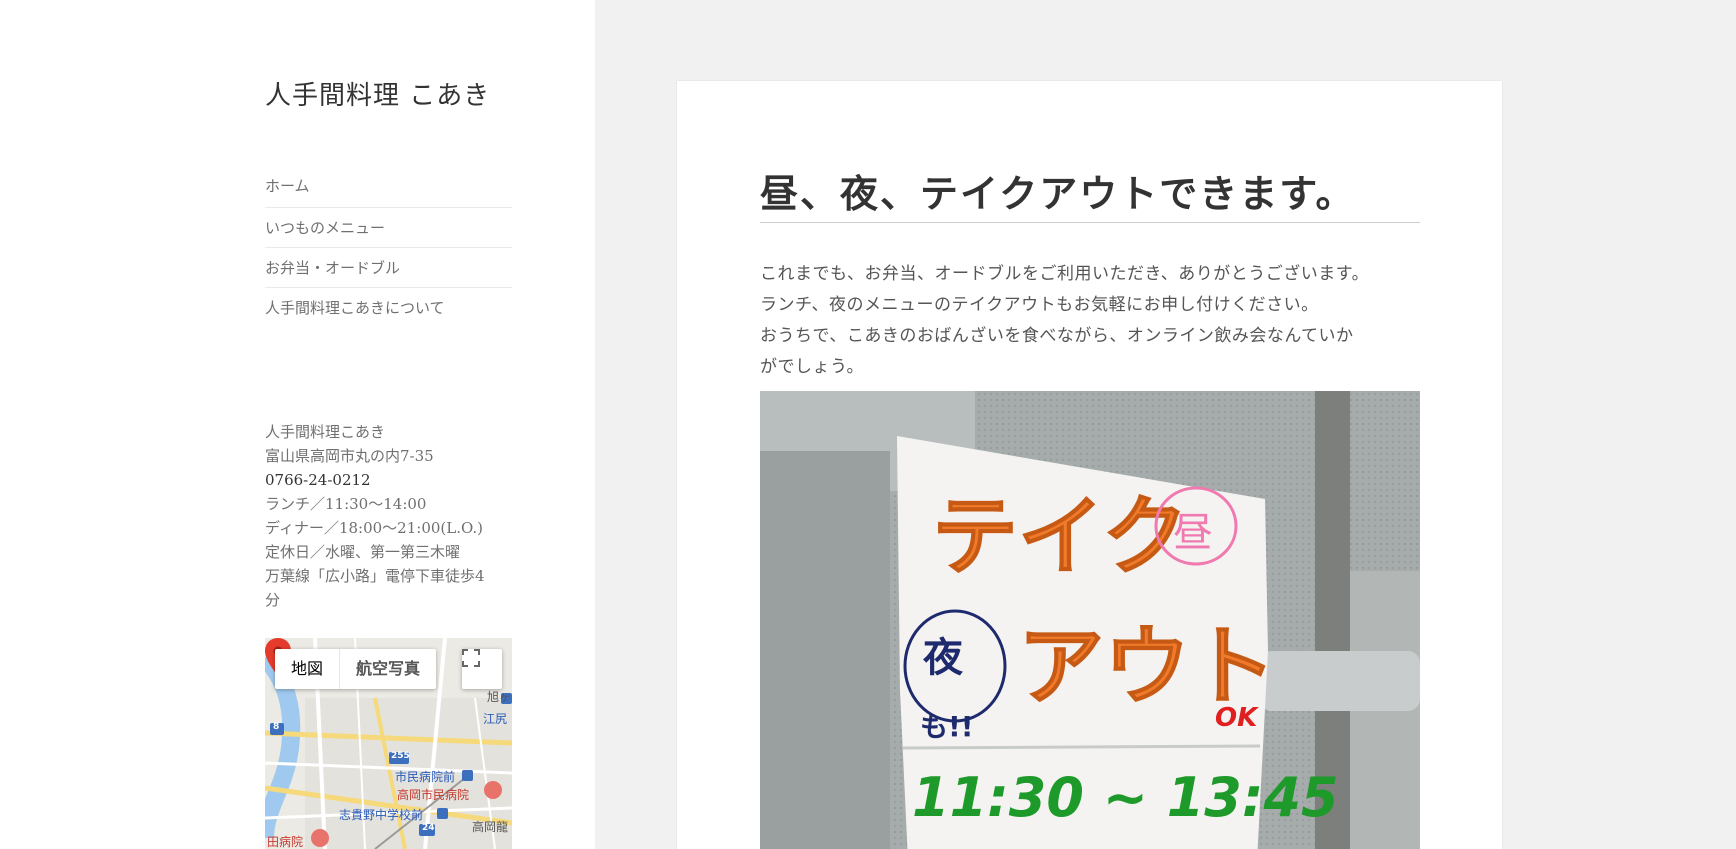 The image size is (1736, 849). I want to click on fullscreen-icon, so click(471, 658).